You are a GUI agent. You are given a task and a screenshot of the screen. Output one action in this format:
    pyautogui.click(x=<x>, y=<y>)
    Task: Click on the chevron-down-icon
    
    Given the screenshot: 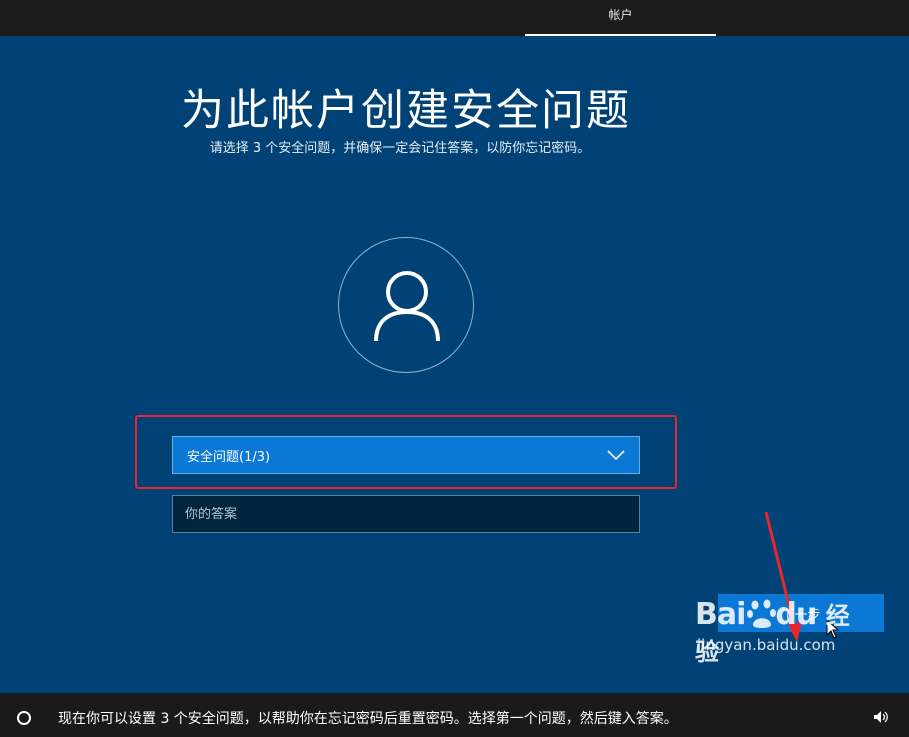 What is the action you would take?
    pyautogui.click(x=616, y=455)
    